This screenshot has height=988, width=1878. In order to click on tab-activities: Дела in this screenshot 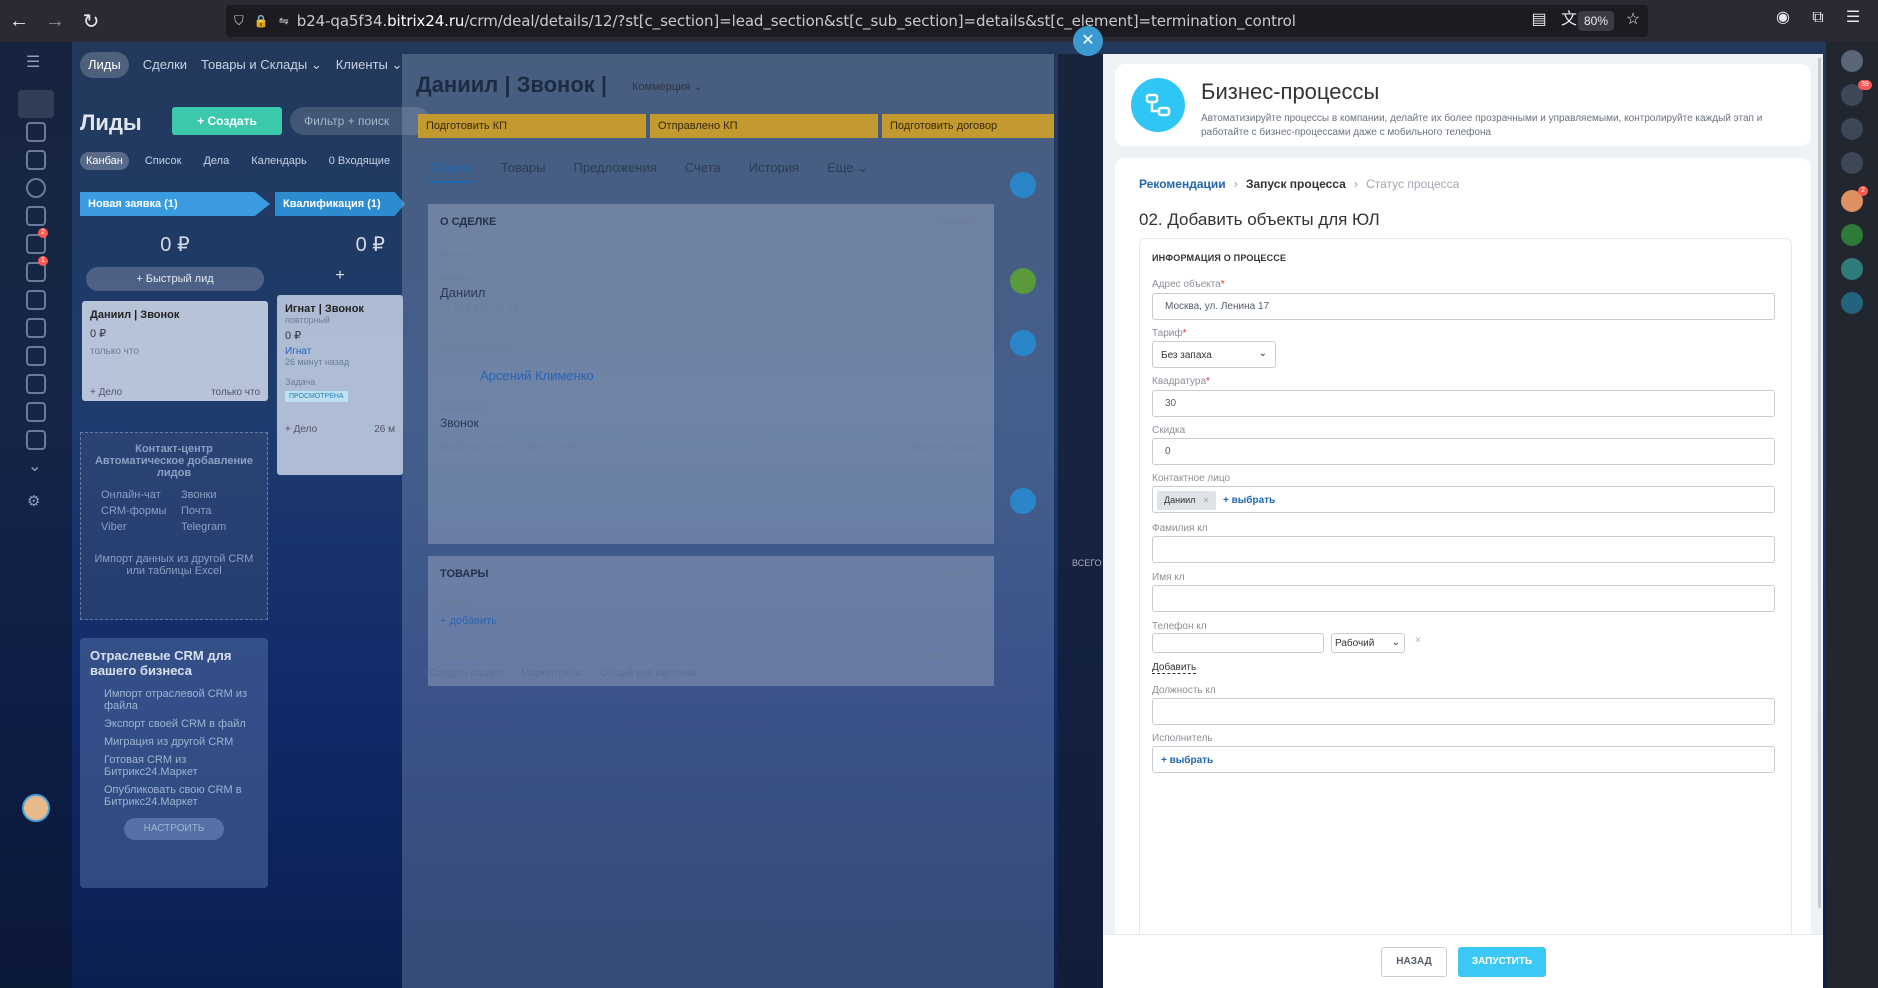, I will do `click(216, 161)`.